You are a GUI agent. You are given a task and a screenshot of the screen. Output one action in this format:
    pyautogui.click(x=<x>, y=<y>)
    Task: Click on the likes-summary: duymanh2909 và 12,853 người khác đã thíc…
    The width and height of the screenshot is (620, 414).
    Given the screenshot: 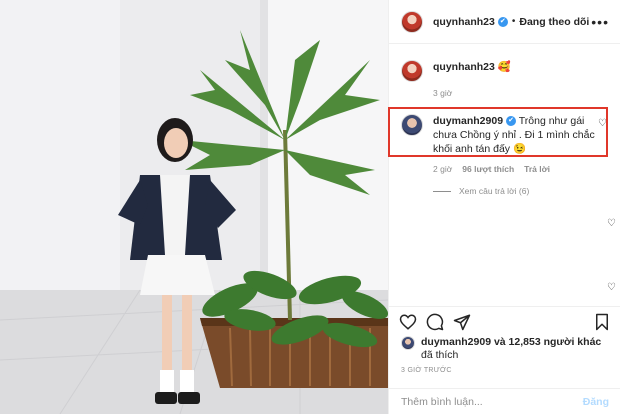 What is the action you would take?
    pyautogui.click(x=501, y=349)
    